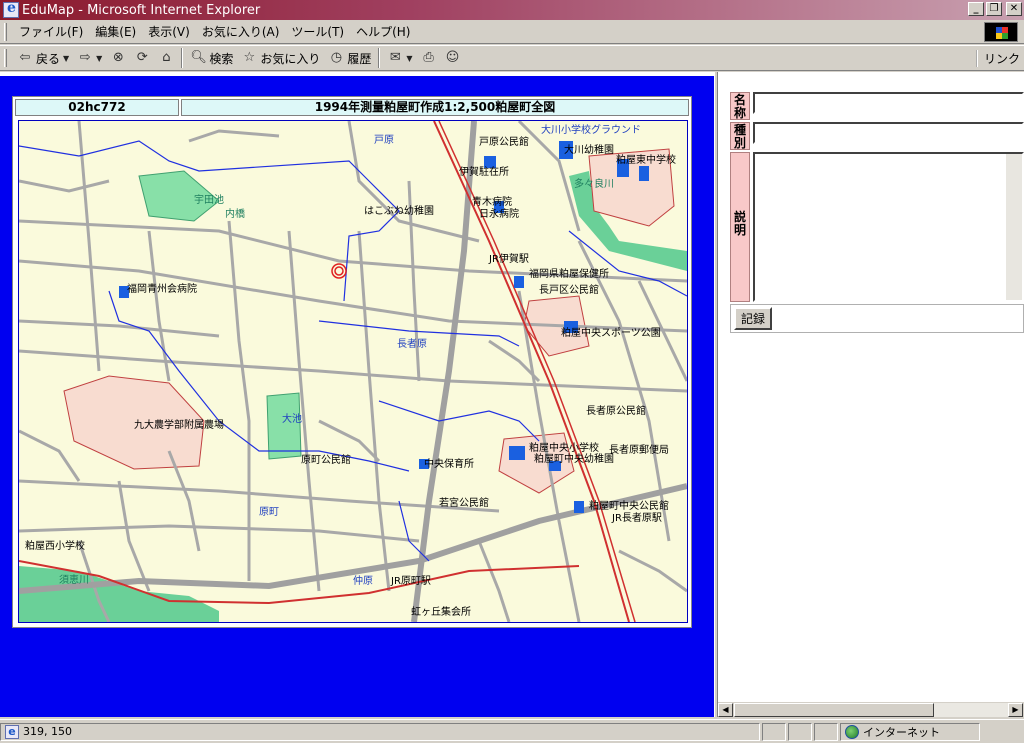 The height and width of the screenshot is (743, 1024). I want to click on map-label: JR長者原駅, so click(636, 518).